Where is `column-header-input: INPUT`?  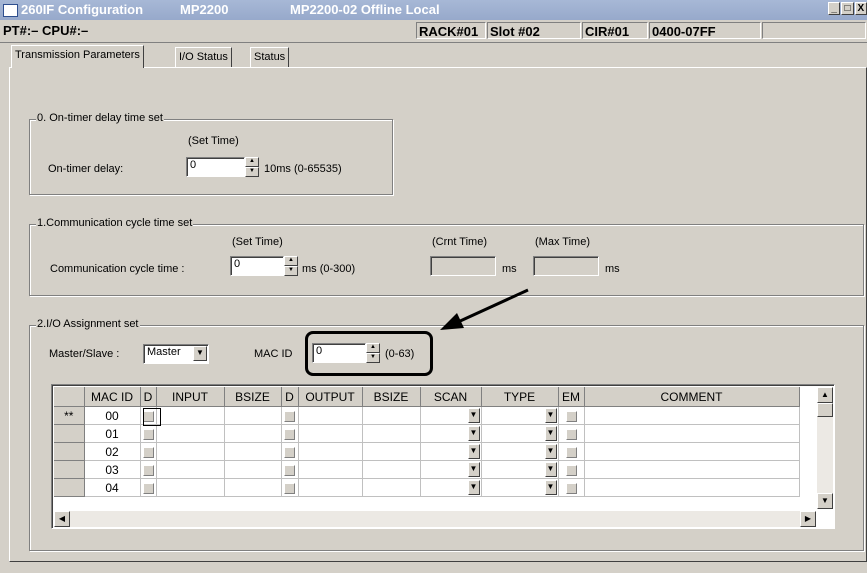
column-header-input: INPUT is located at coordinates (190, 397).